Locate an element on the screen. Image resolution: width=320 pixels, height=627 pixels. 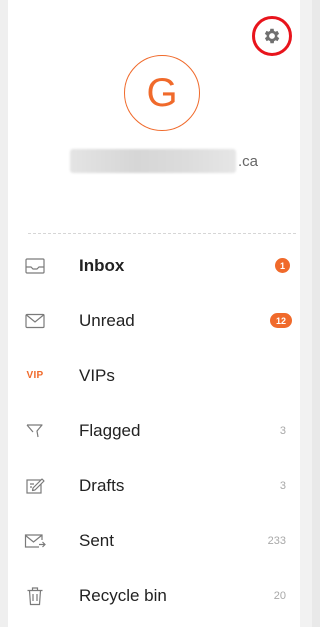
account-avatar: G is located at coordinates (162, 93).